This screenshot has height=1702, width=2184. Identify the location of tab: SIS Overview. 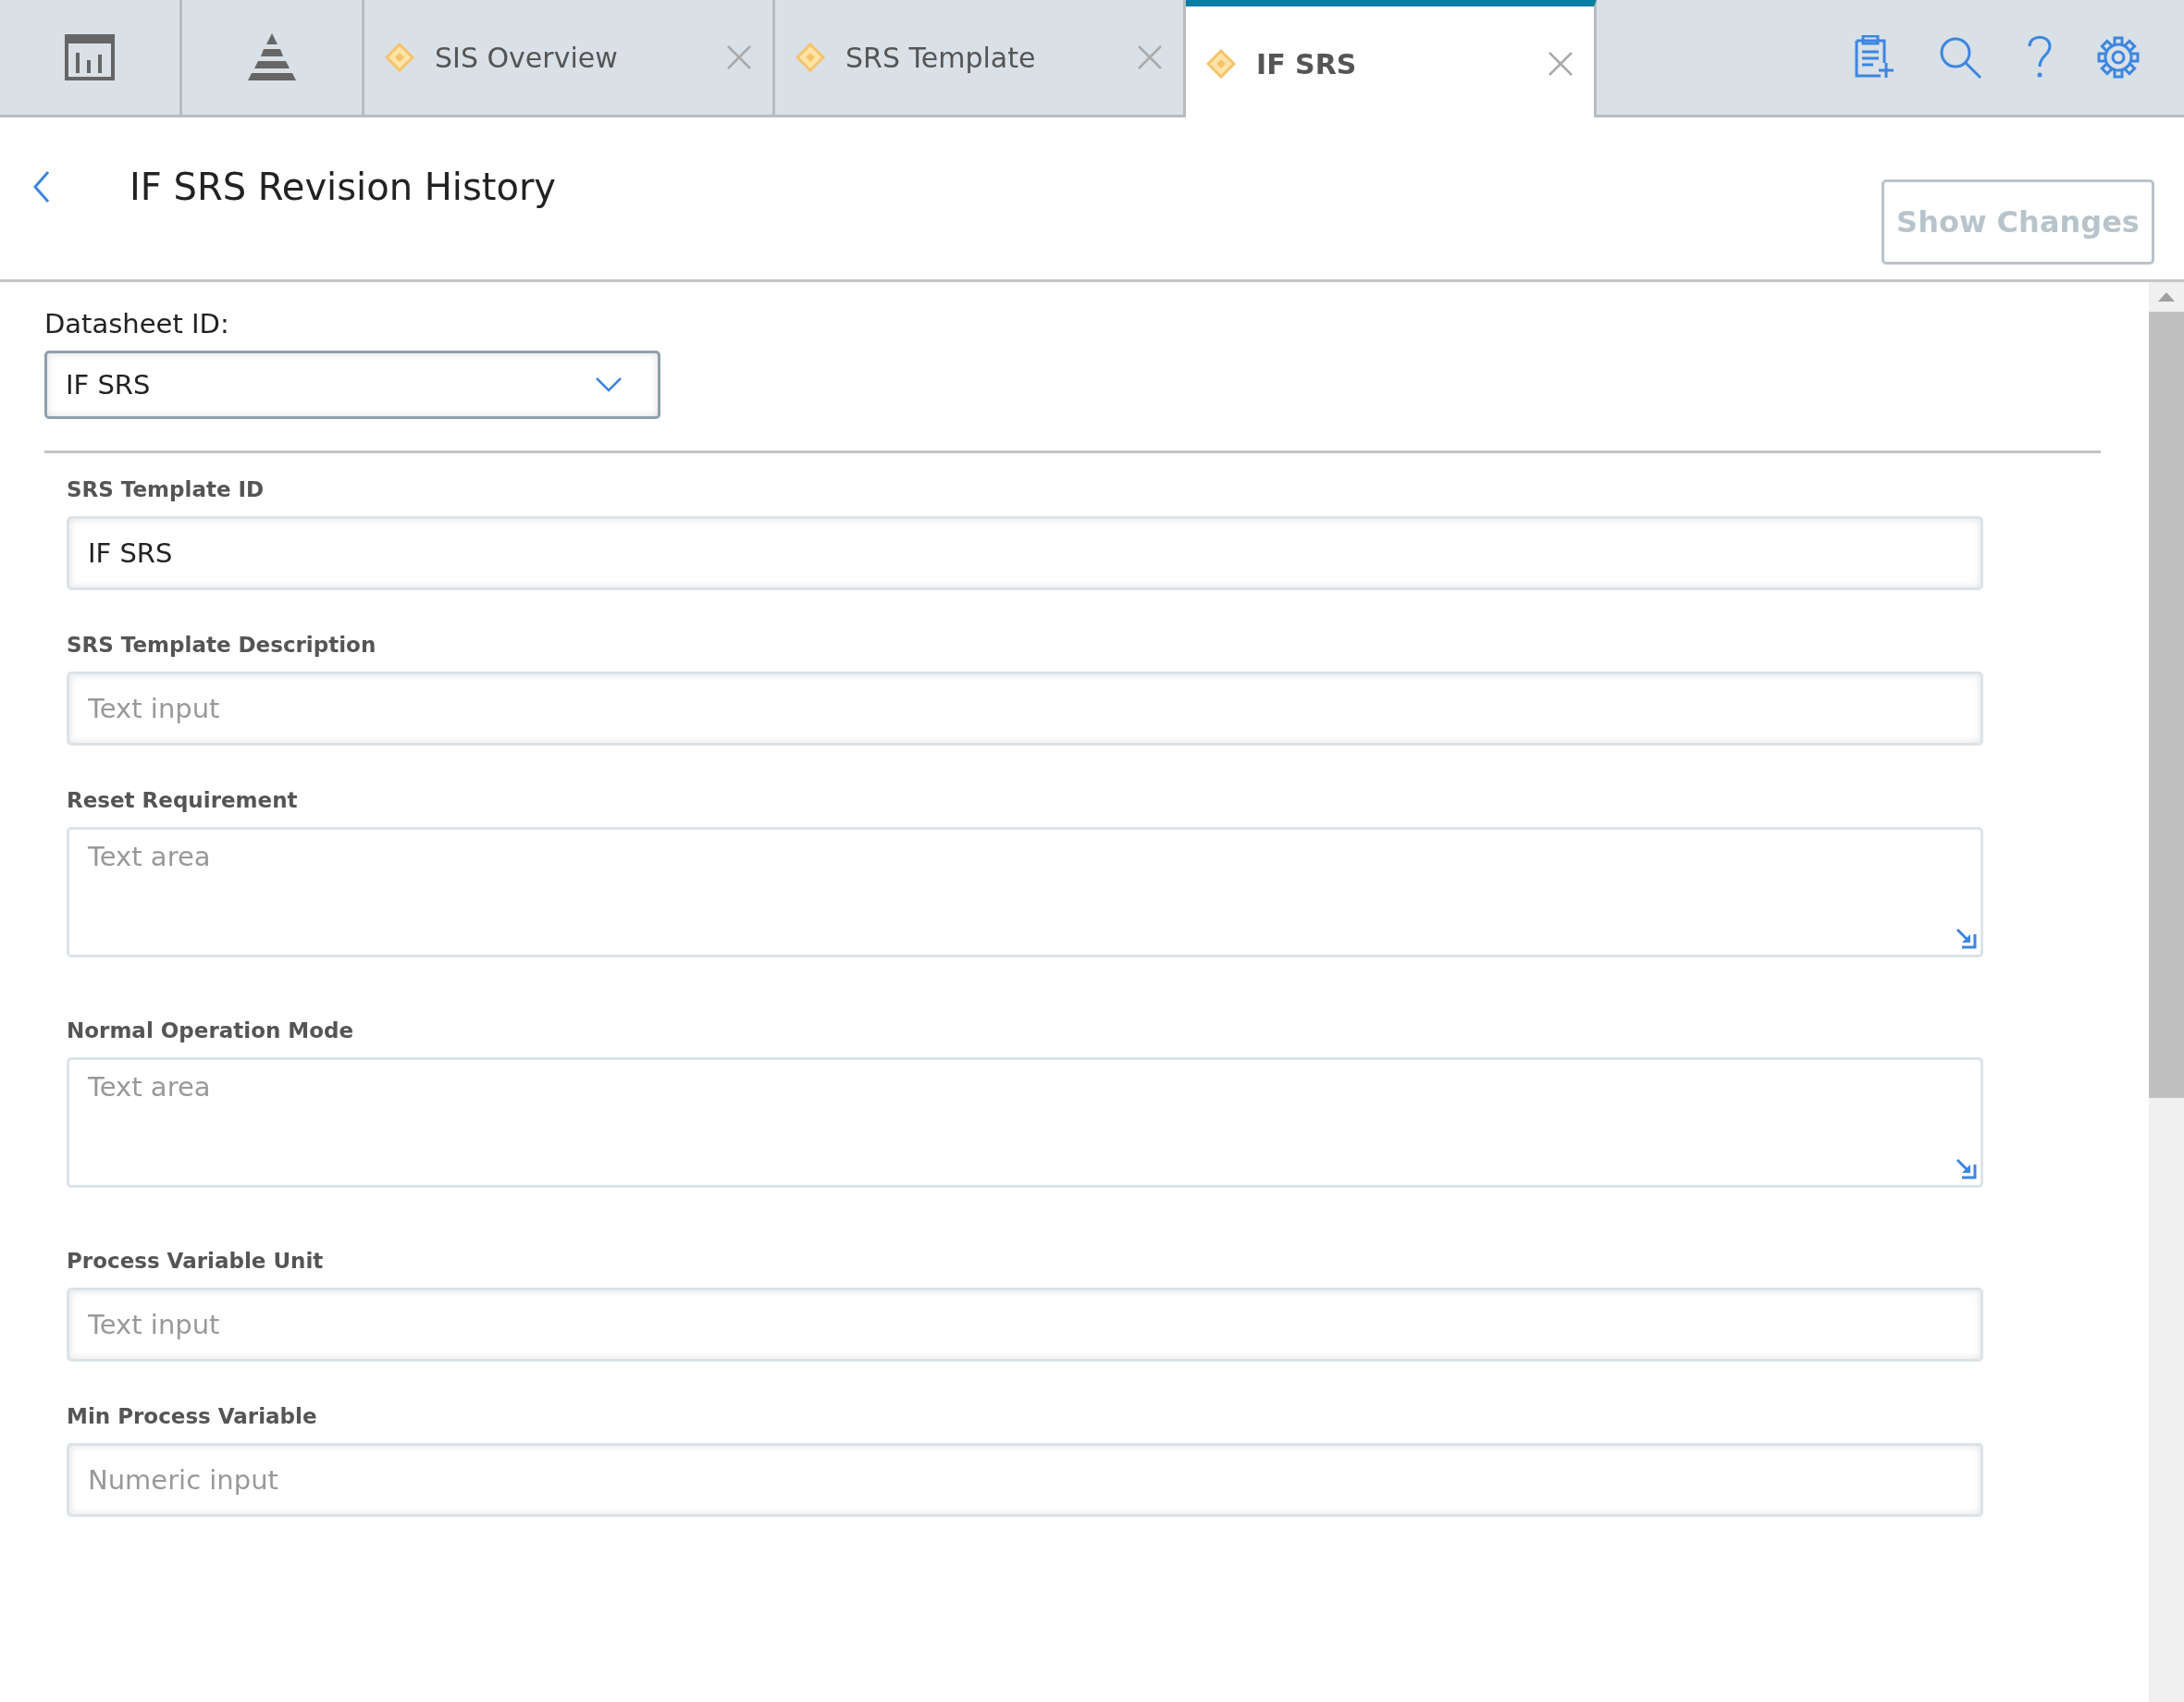
(569, 58).